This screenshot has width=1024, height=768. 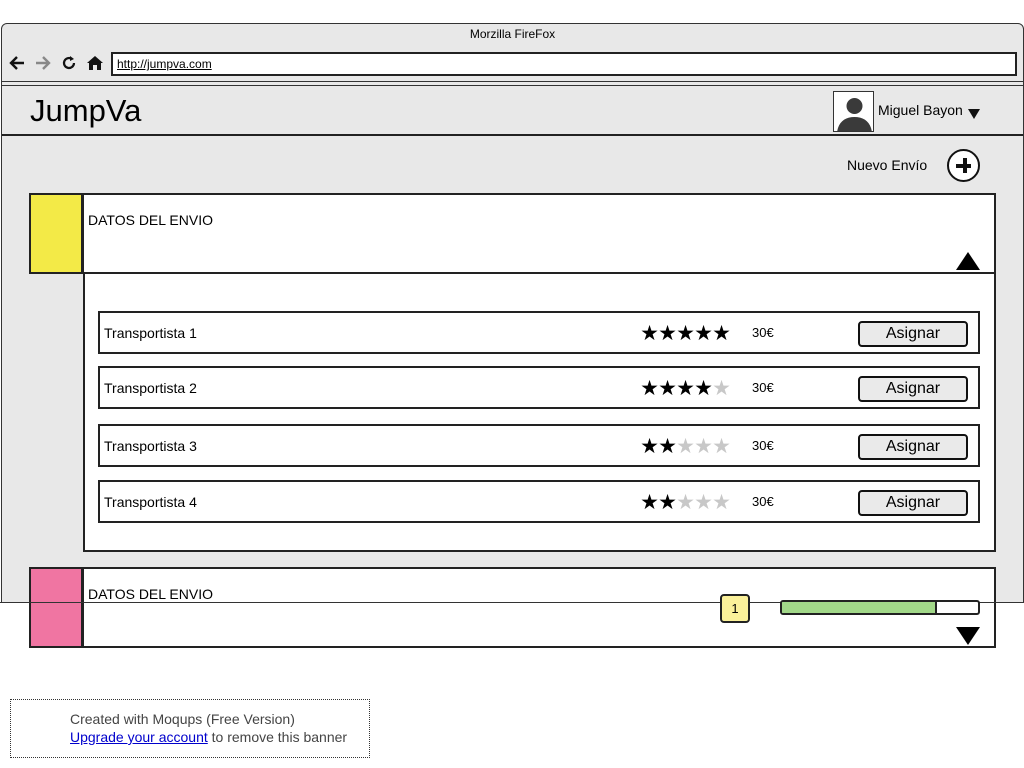 I want to click on add-shipment-button, so click(x=963, y=165).